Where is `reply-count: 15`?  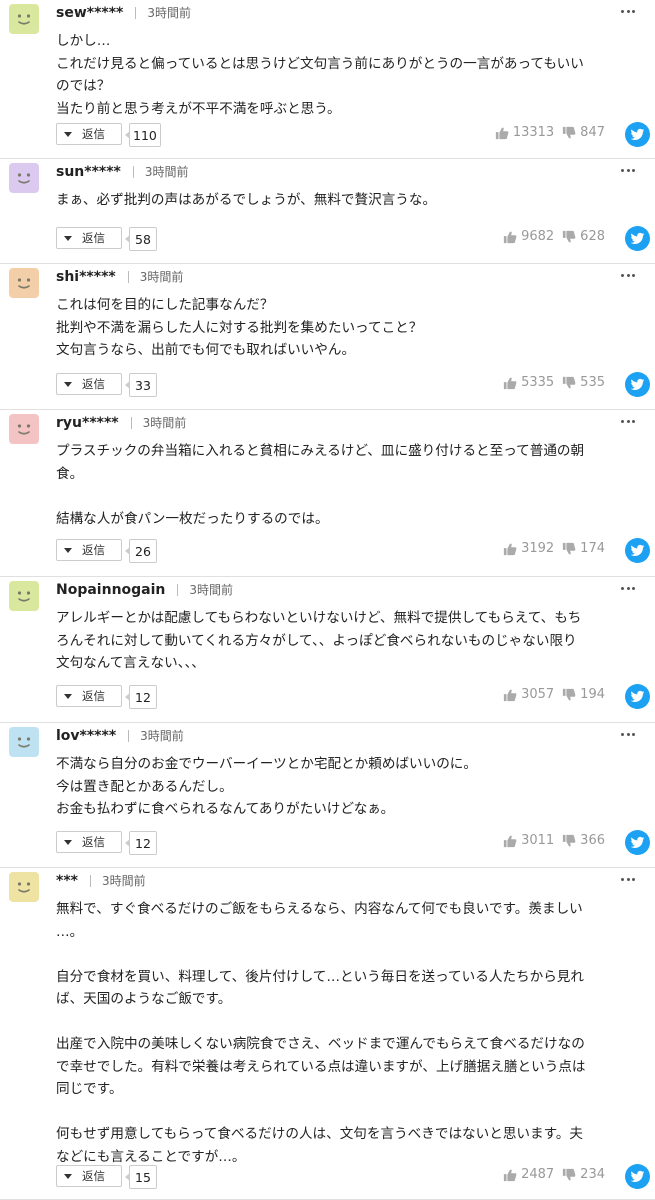 reply-count: 15 is located at coordinates (141, 1177).